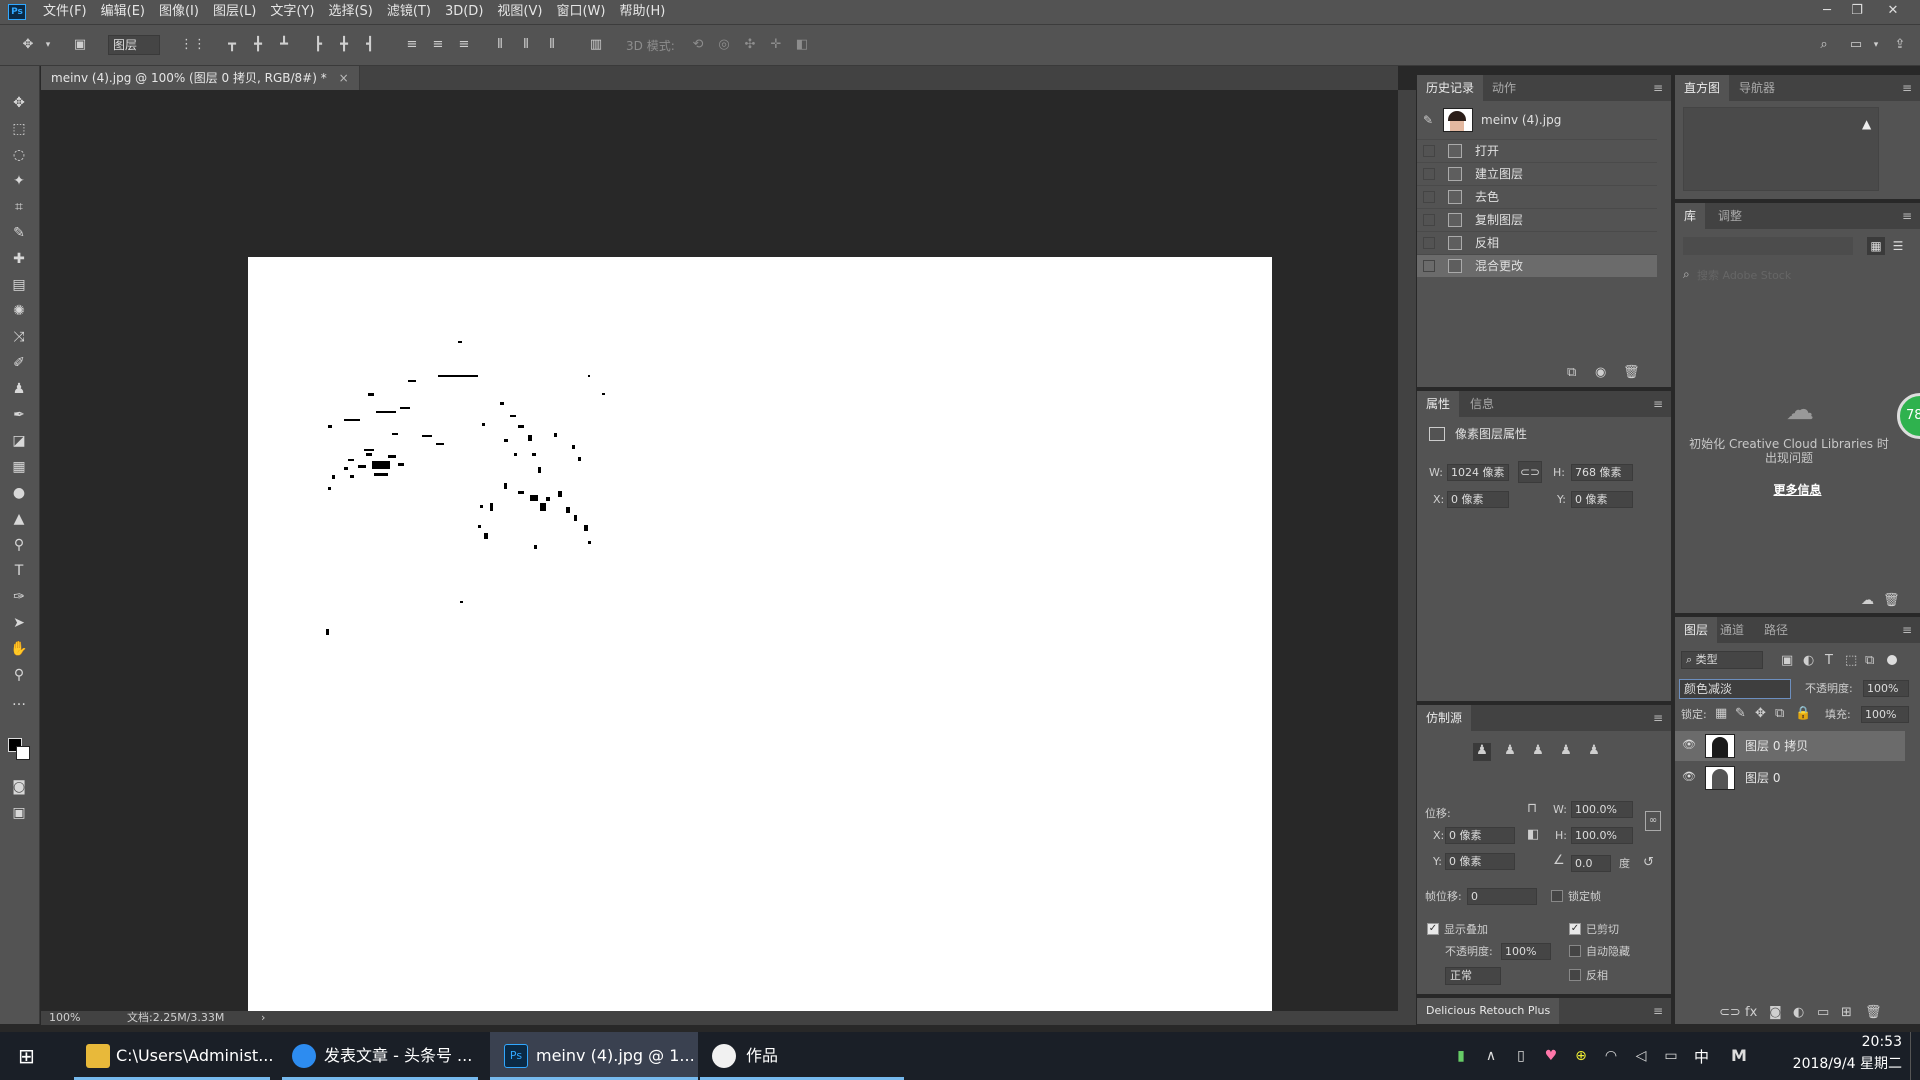 The height and width of the screenshot is (1080, 1920). I want to click on overlay-blend-dropdown: 正常, so click(1473, 976).